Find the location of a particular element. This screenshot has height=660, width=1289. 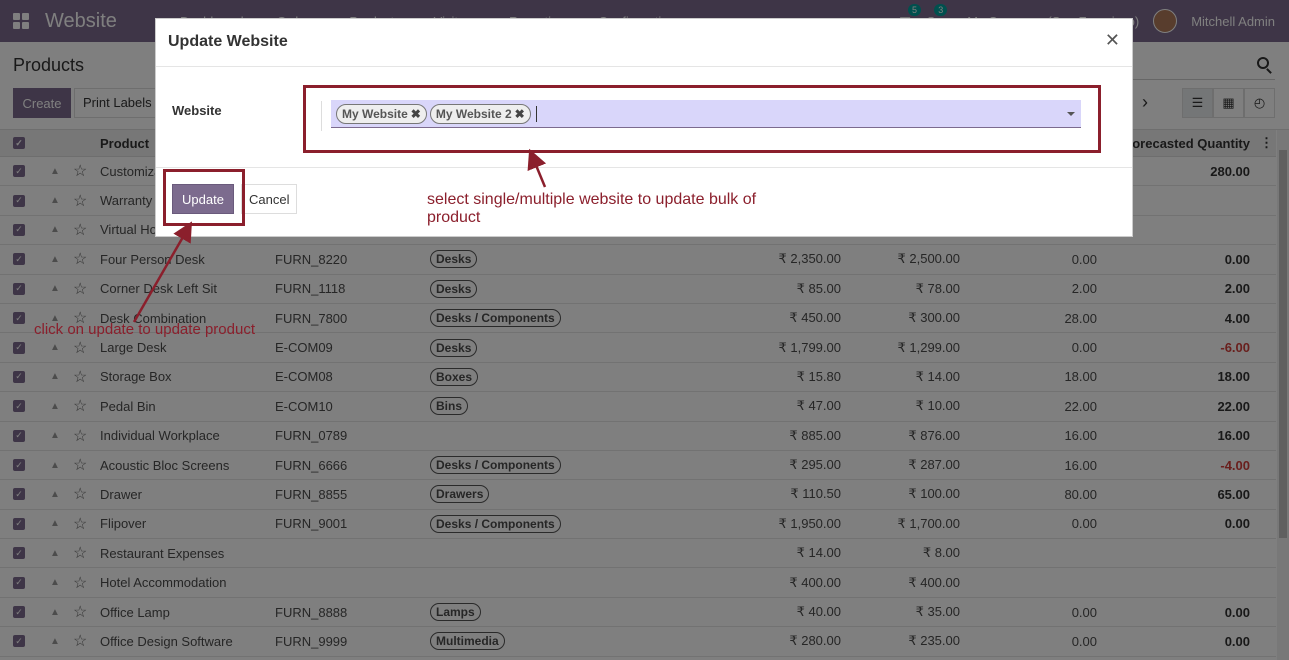

close-icon: ✕ is located at coordinates (1112, 40).